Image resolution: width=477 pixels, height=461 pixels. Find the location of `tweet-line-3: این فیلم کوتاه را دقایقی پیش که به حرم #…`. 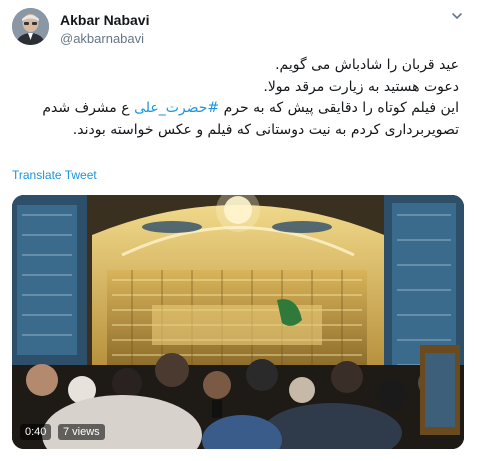

tweet-line-3: این فیلم کوتاه را دقایقی پیش که به حرم #… is located at coordinates (236, 109).